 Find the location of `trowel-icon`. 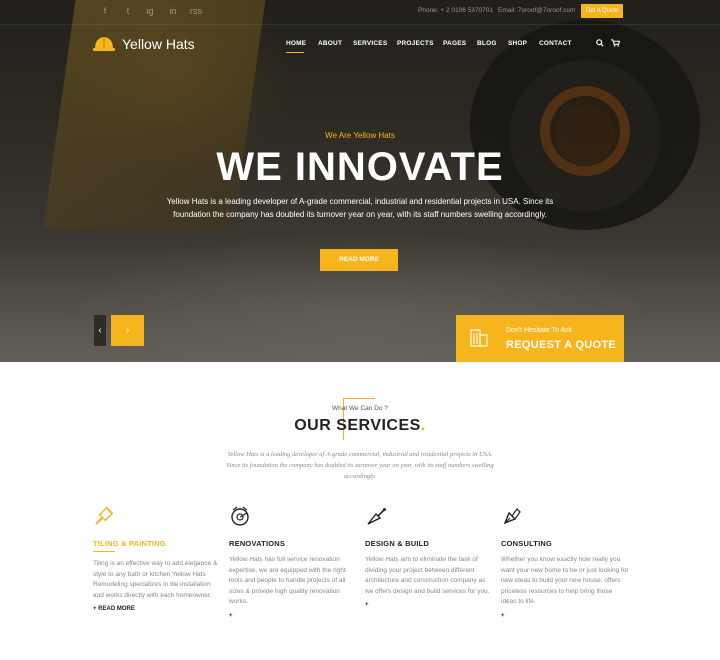

trowel-icon is located at coordinates (376, 516).